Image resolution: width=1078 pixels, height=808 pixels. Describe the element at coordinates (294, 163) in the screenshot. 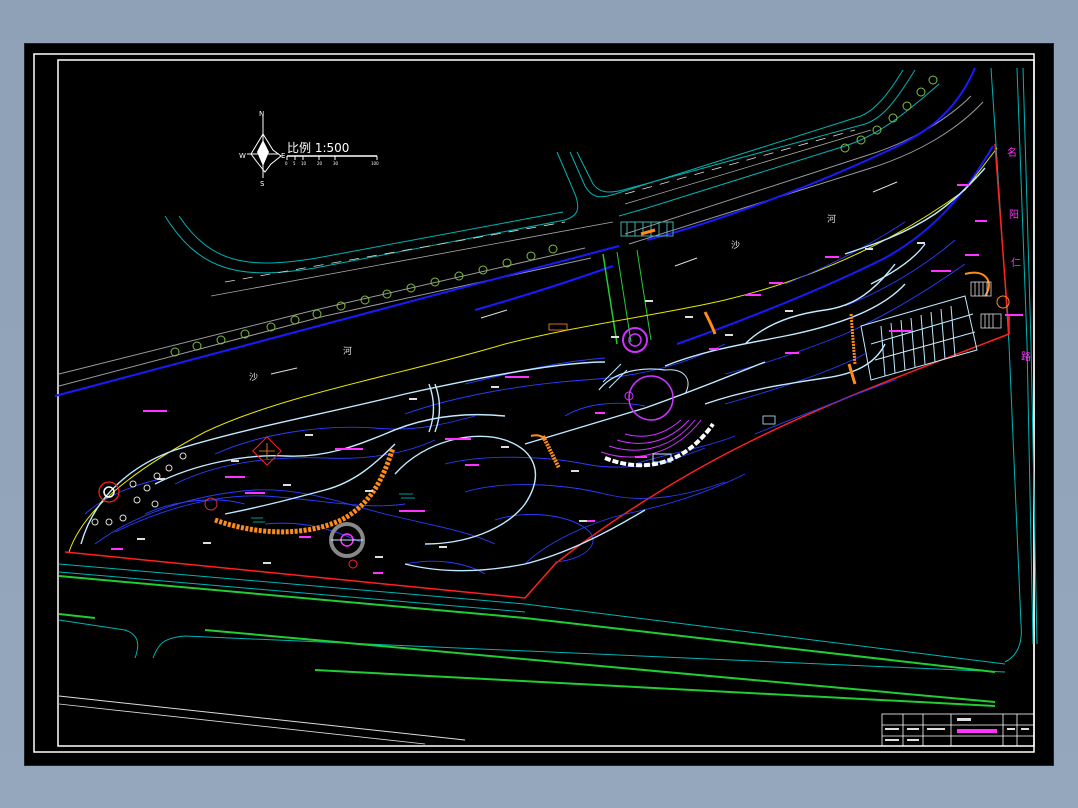

I see `scale-tick-5: 5` at that location.